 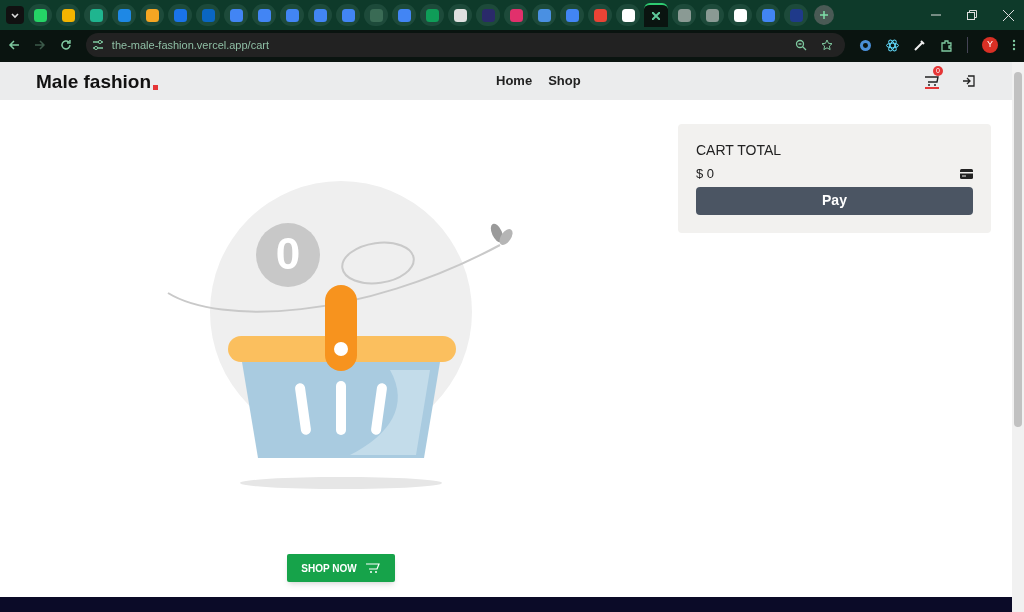 What do you see at coordinates (969, 81) in the screenshot?
I see `login-icon` at bounding box center [969, 81].